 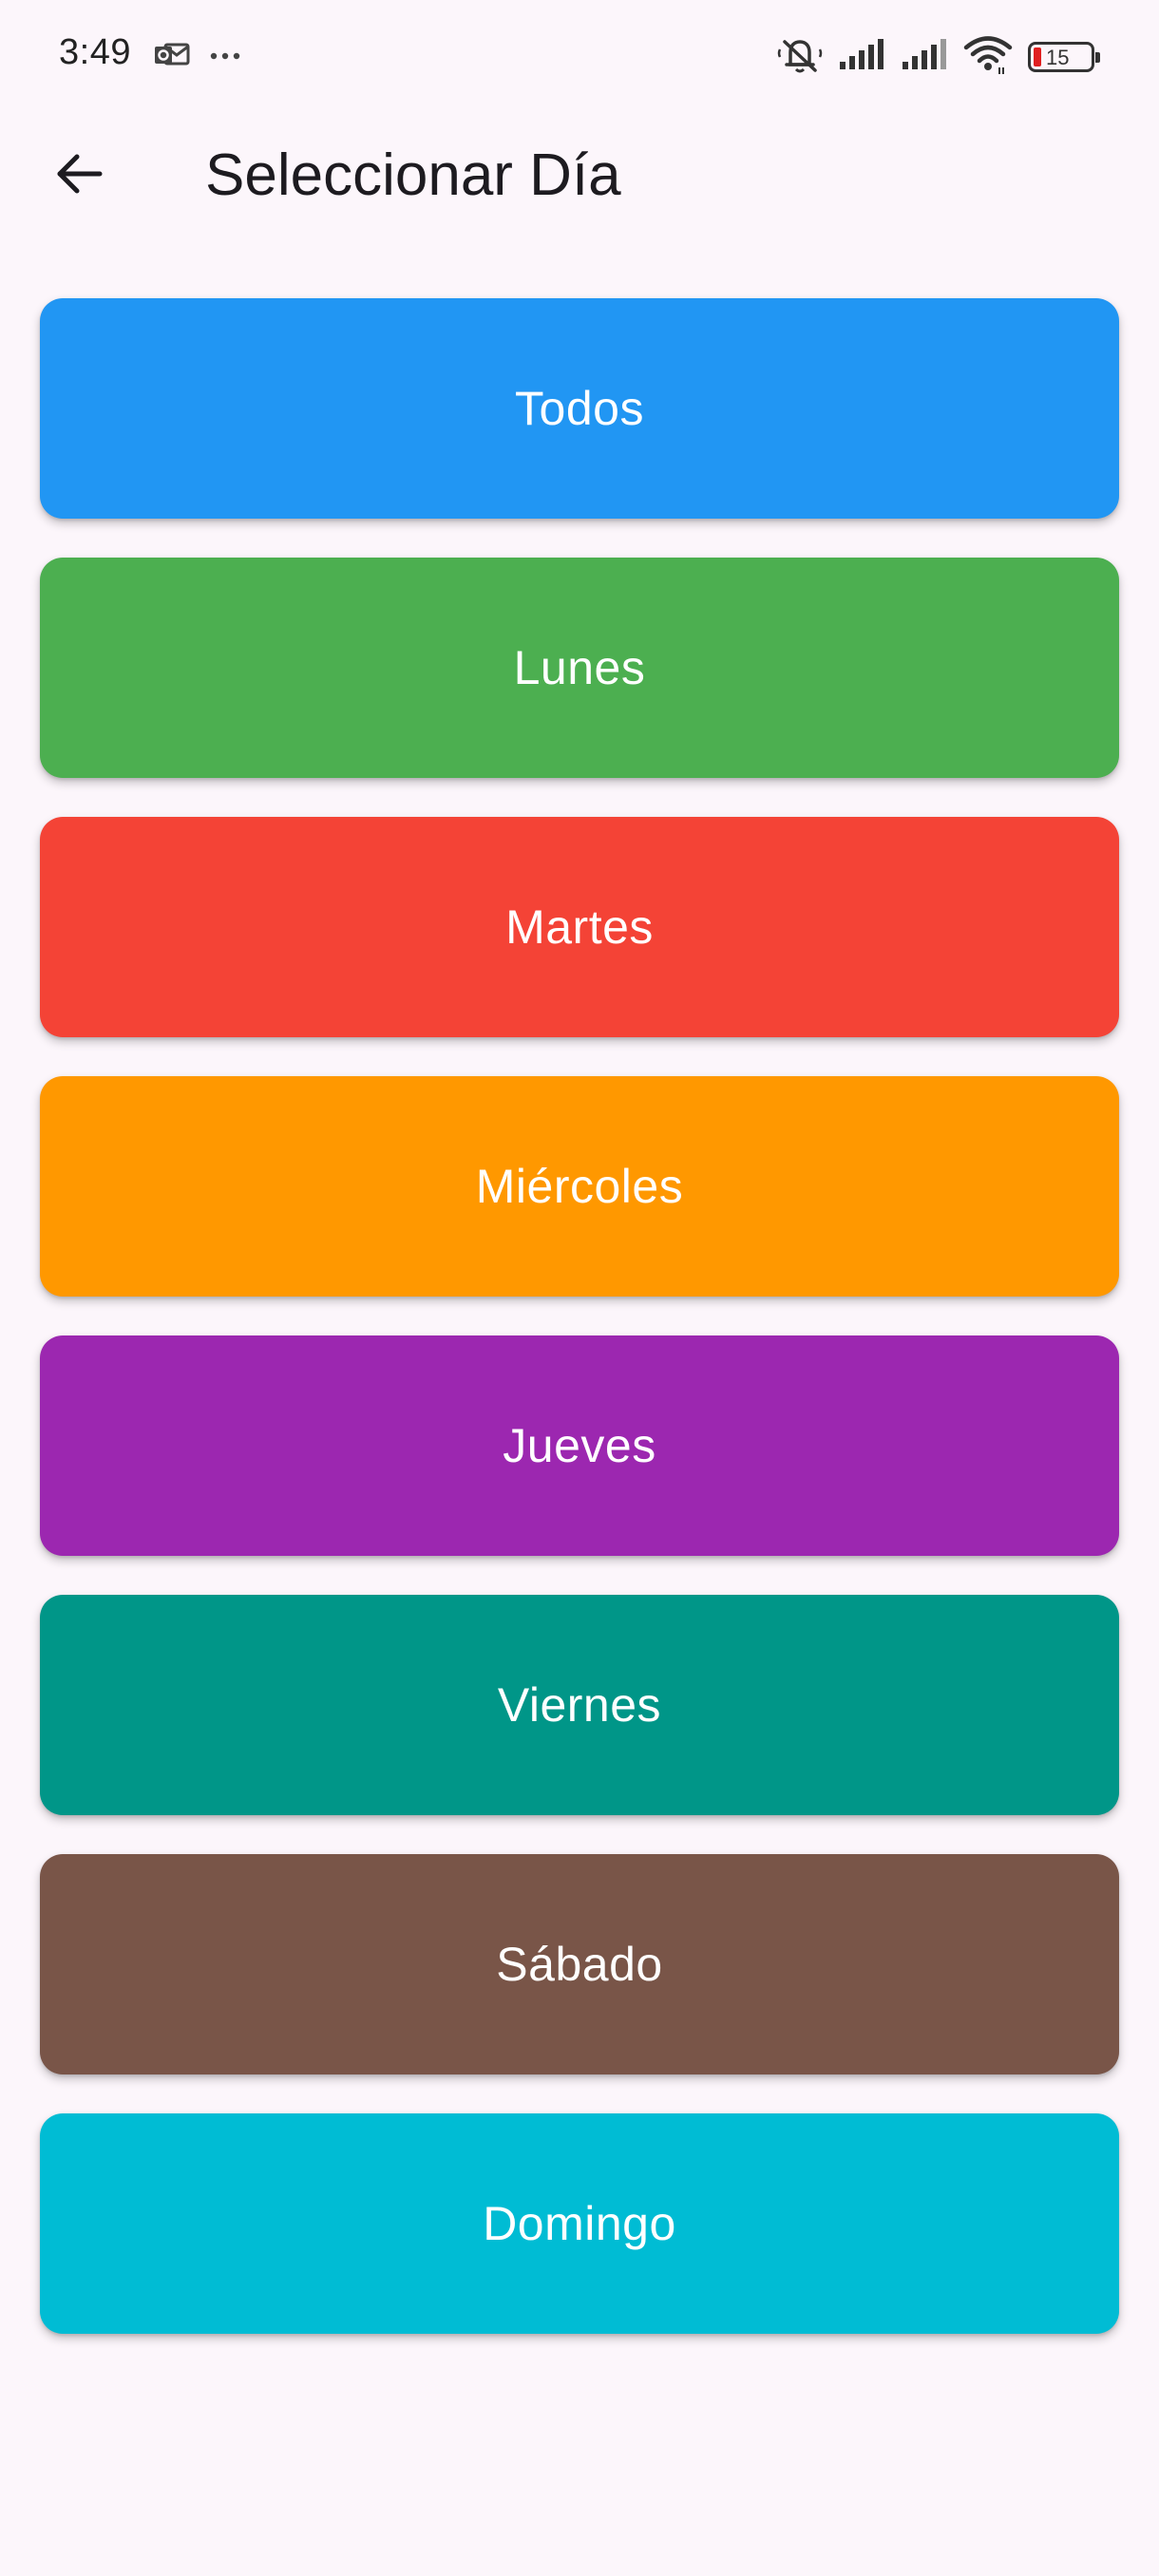 What do you see at coordinates (579, 927) in the screenshot?
I see `day-button-martes: Martes` at bounding box center [579, 927].